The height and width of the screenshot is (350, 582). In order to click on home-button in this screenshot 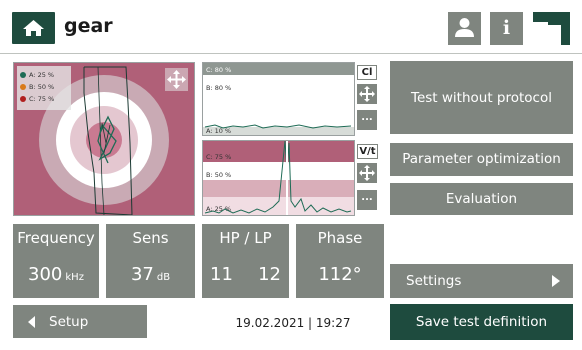, I will do `click(33, 28)`.